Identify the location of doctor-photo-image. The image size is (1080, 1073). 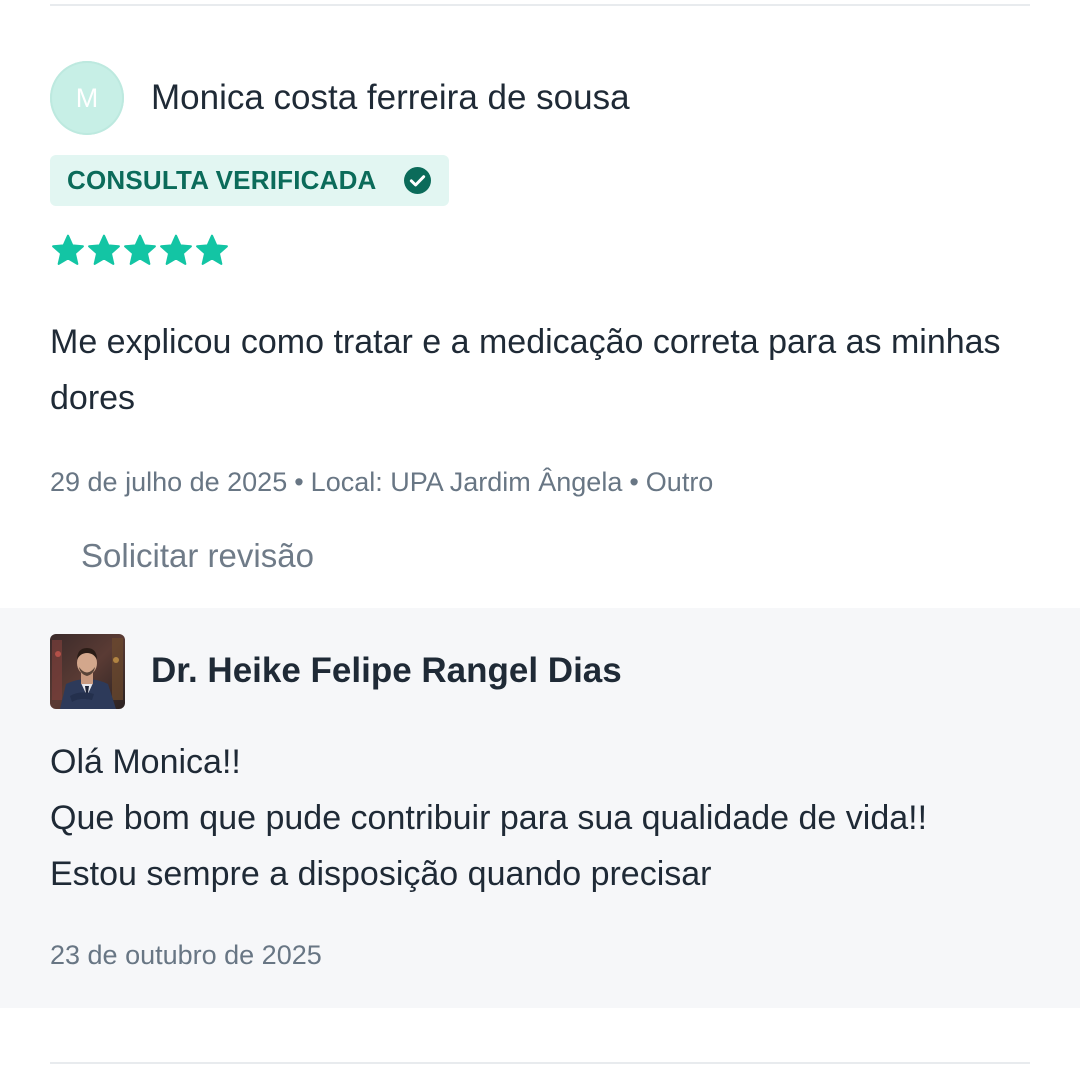
(87, 671).